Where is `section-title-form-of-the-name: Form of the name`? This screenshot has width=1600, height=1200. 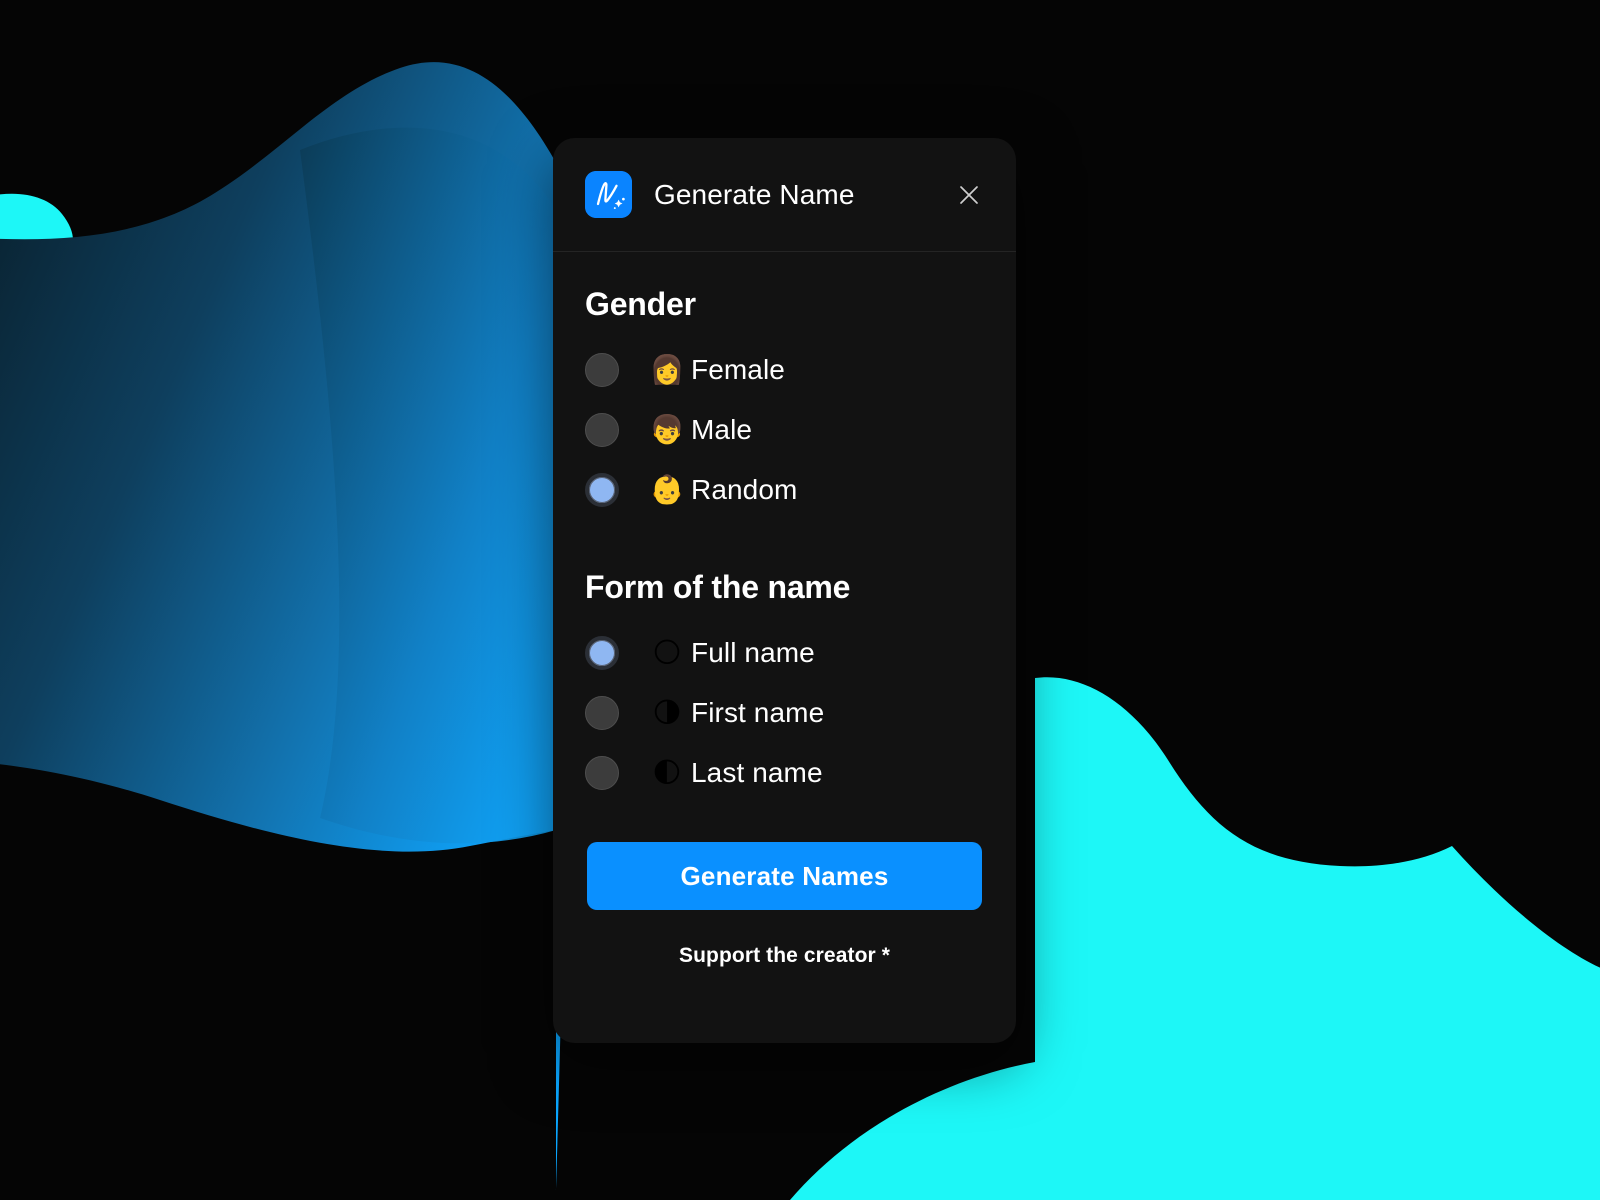
section-title-form-of-the-name: Form of the name is located at coordinates (718, 587).